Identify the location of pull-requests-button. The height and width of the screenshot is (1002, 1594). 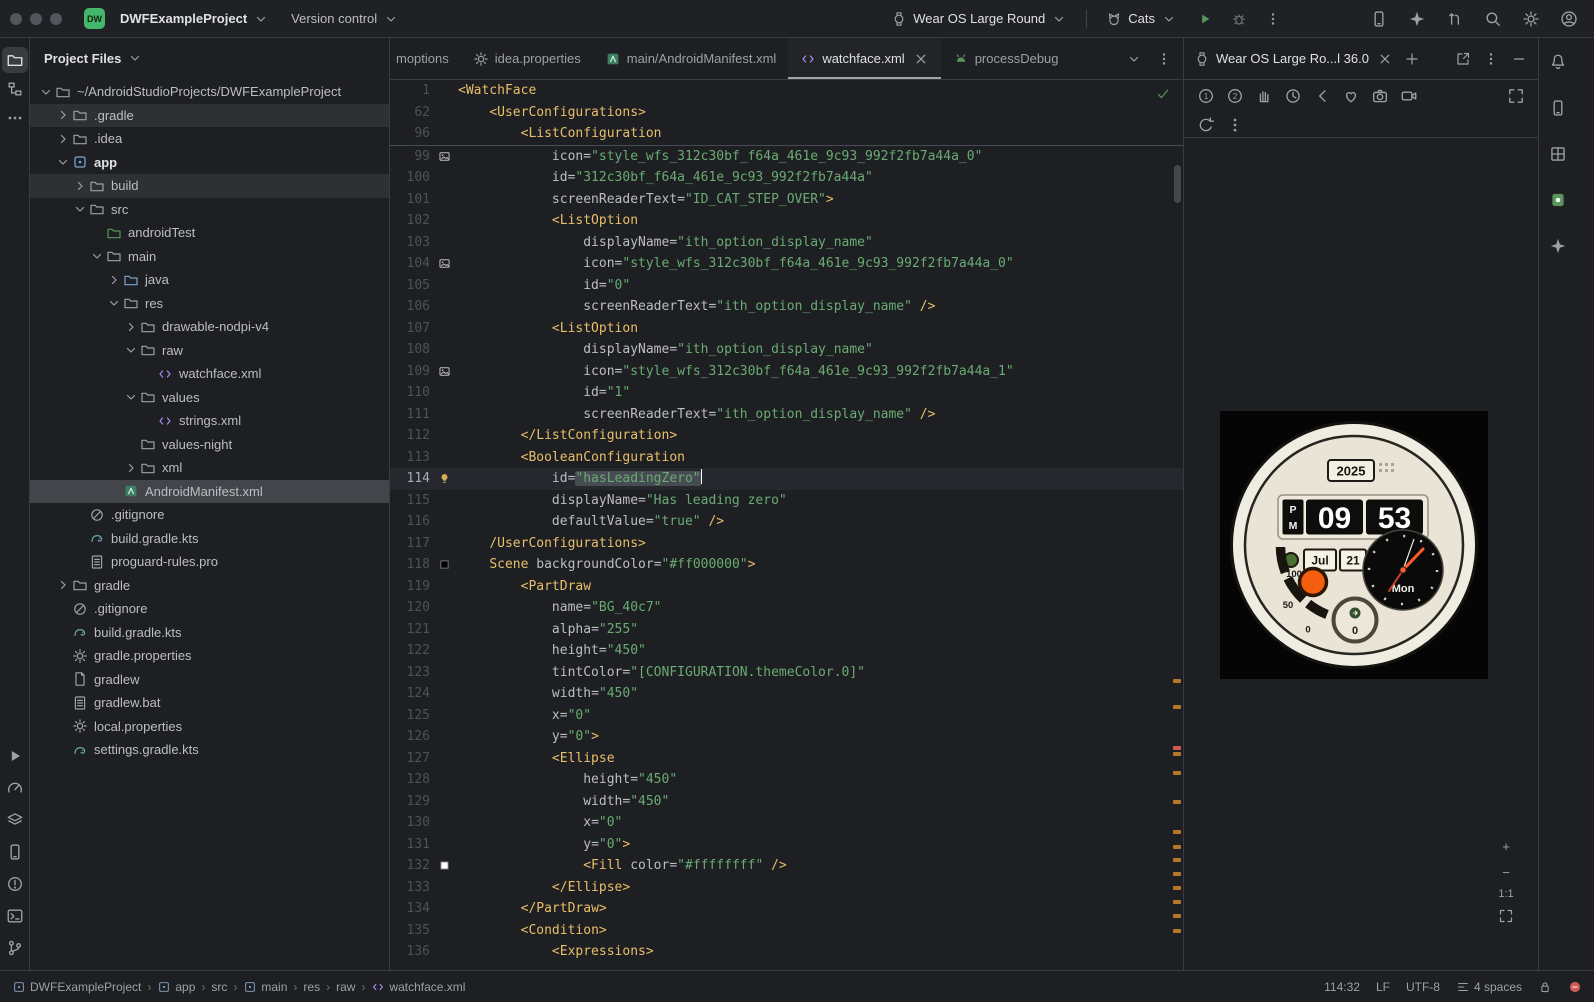
(1455, 19).